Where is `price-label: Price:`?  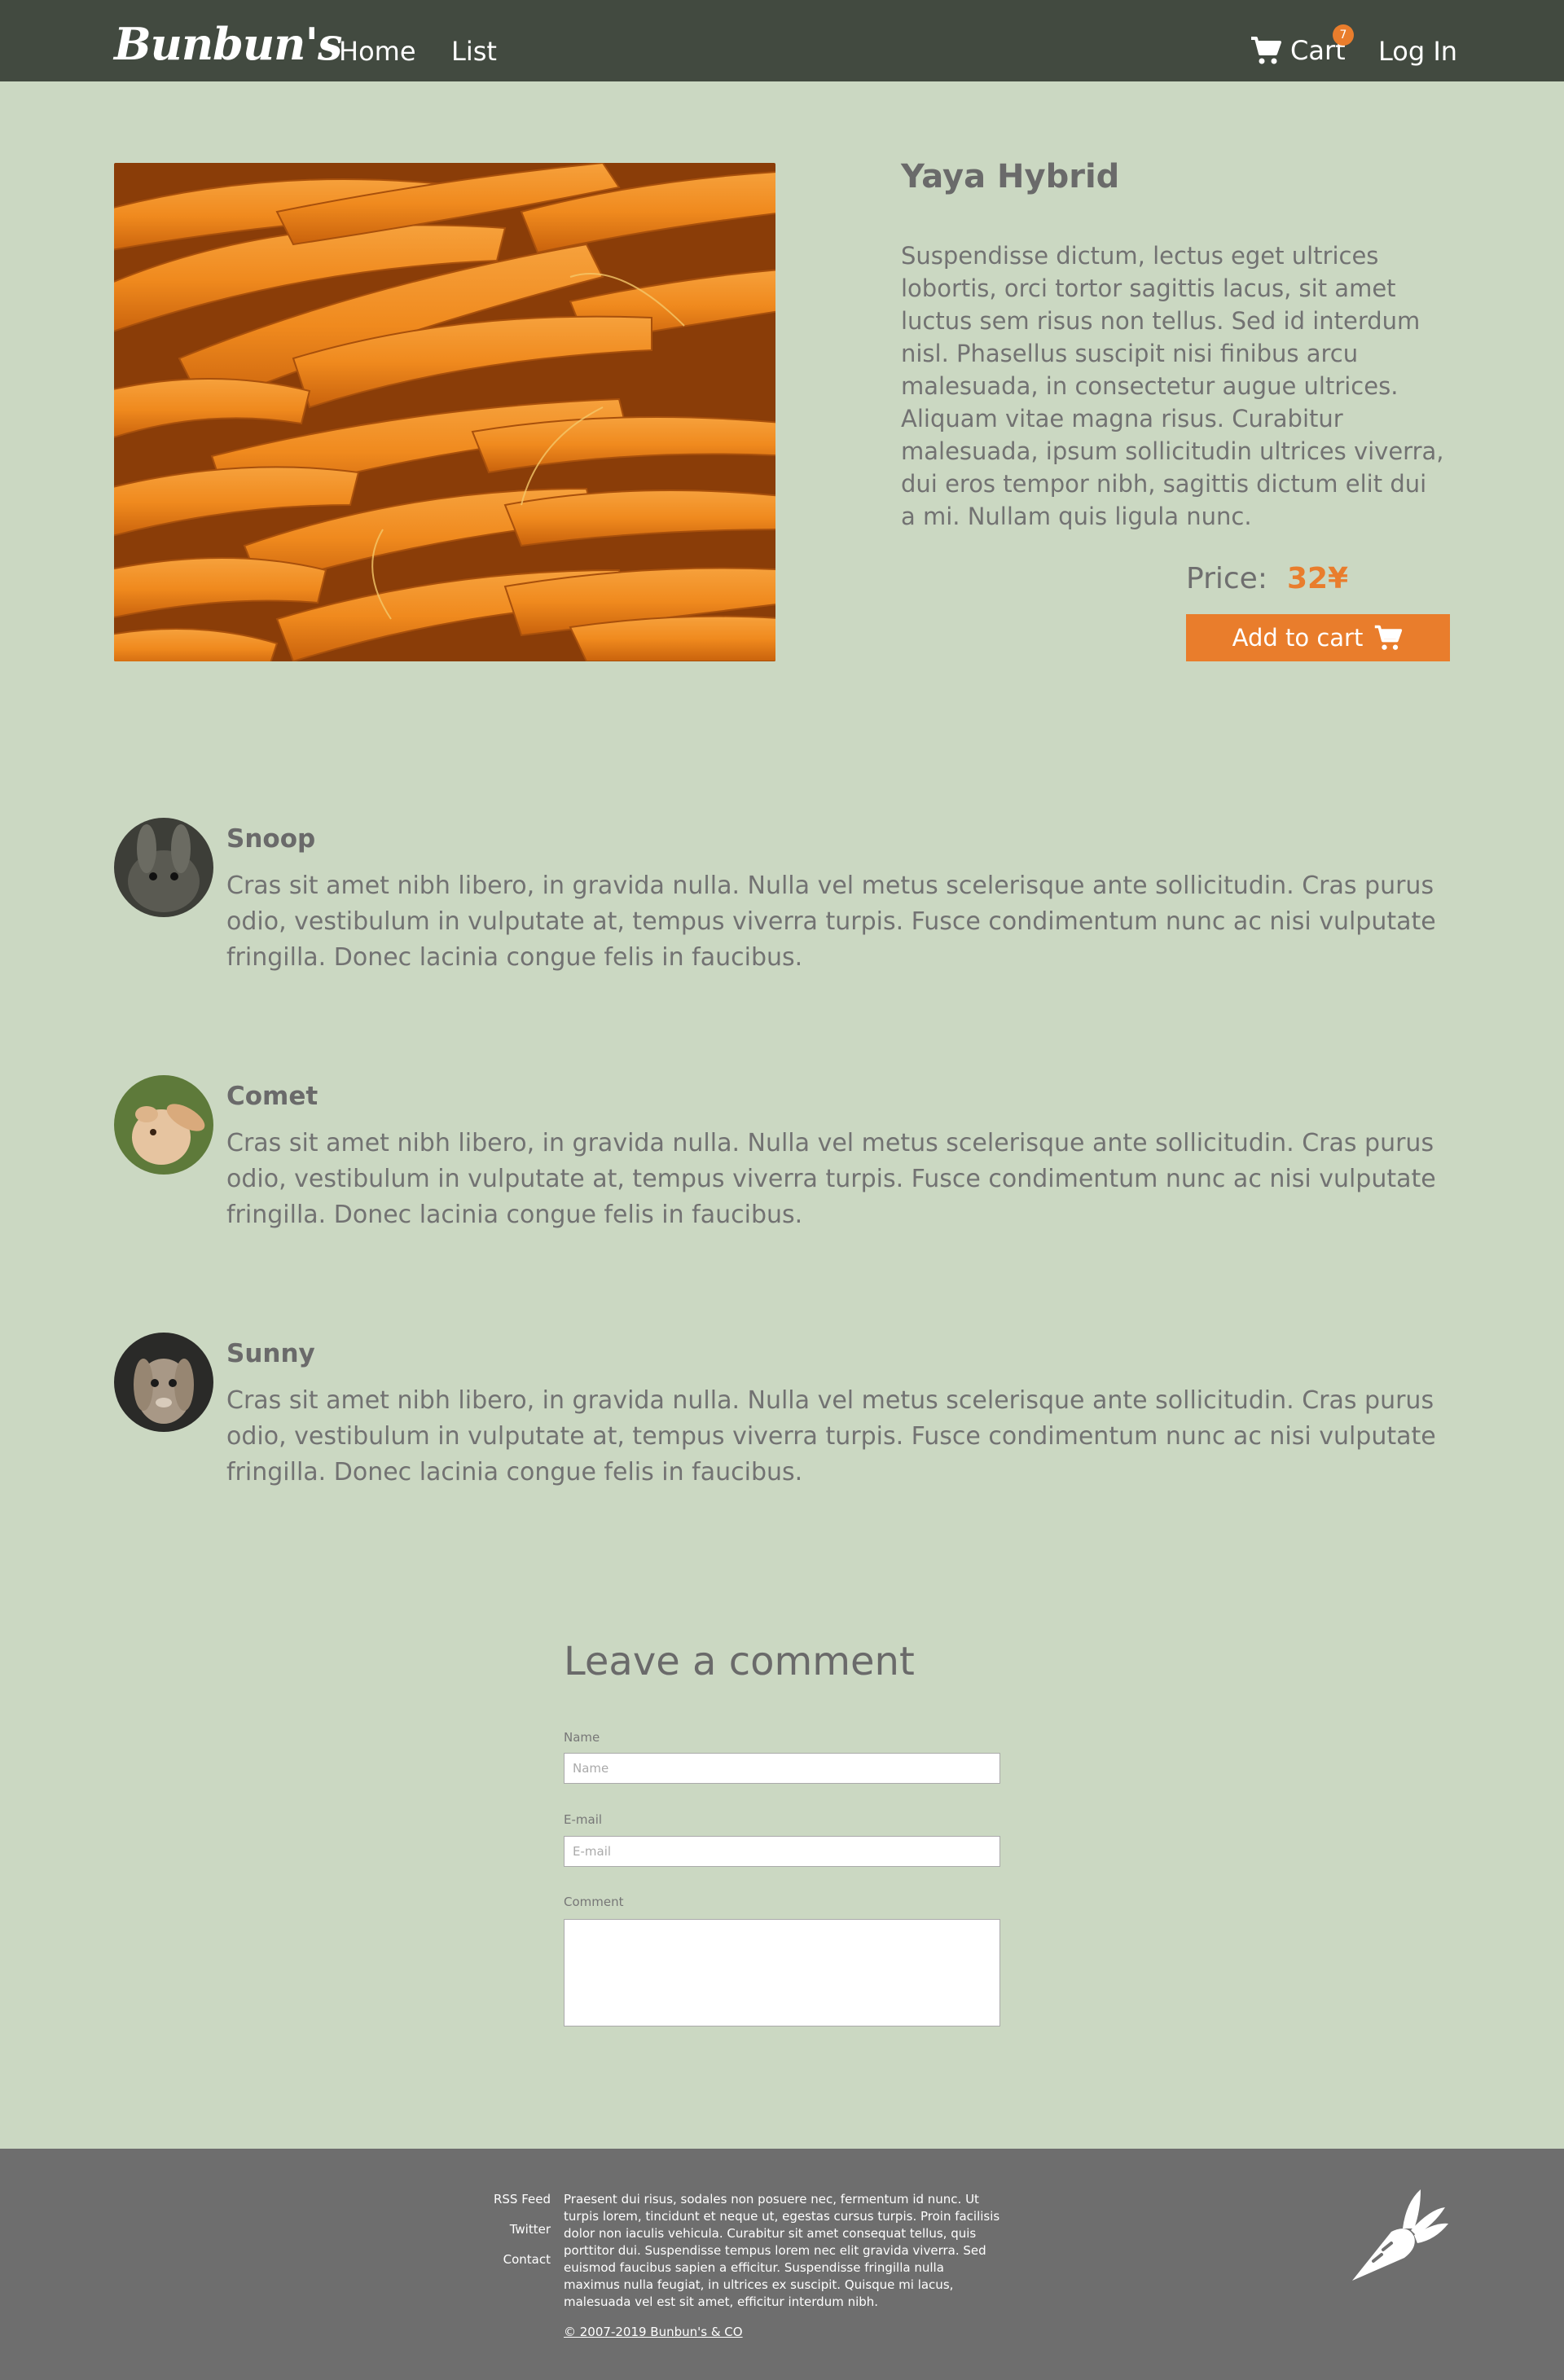 price-label: Price: is located at coordinates (1226, 578).